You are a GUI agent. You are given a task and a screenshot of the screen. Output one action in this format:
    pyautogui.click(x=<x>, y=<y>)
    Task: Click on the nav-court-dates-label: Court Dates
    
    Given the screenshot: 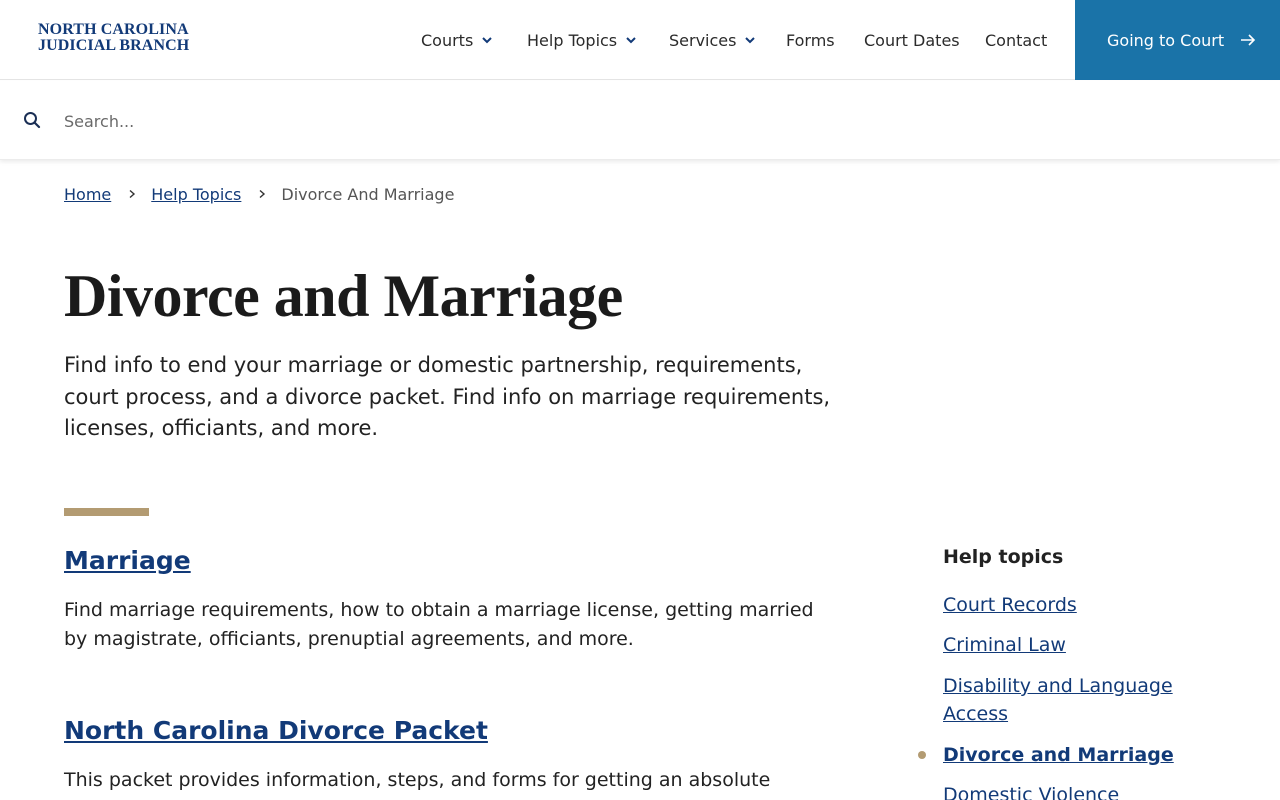 What is the action you would take?
    pyautogui.click(x=912, y=40)
    